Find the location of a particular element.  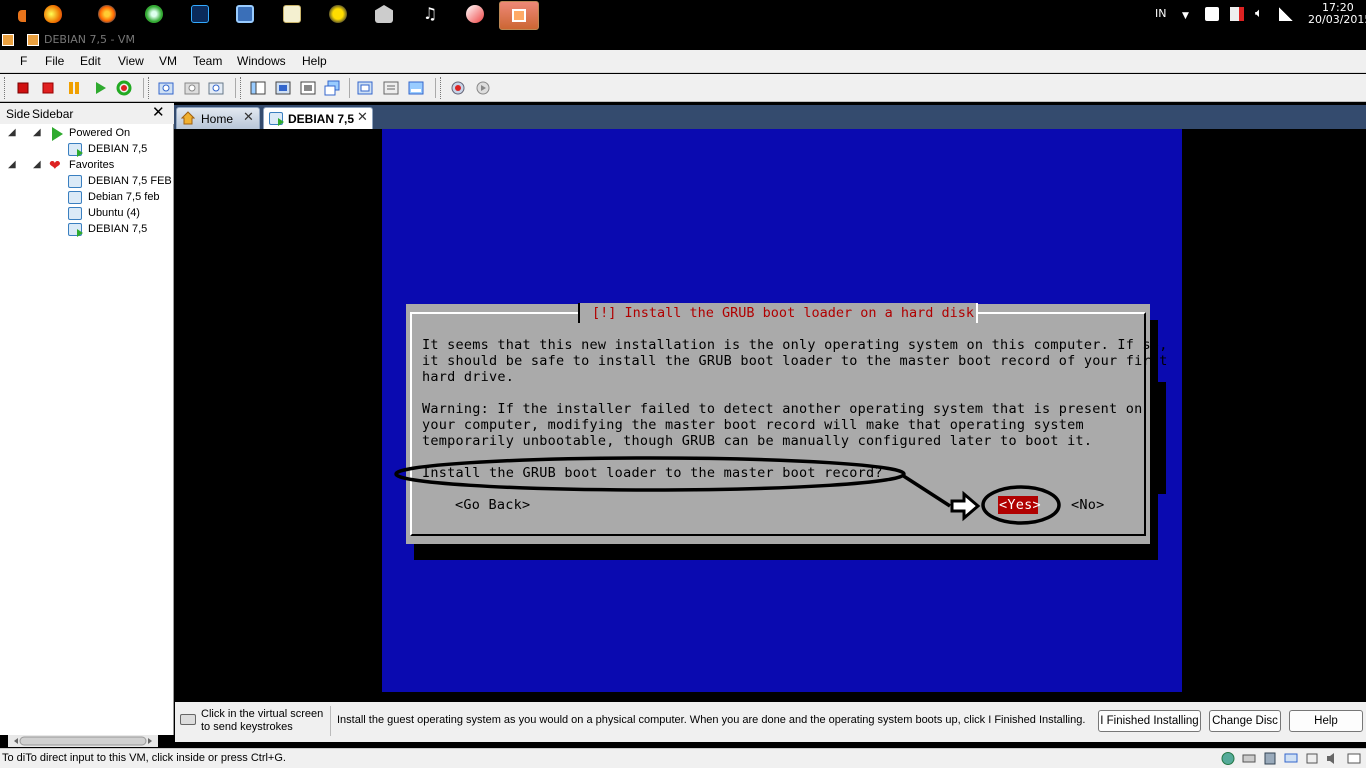

menu-team: Team is located at coordinates (207, 61).